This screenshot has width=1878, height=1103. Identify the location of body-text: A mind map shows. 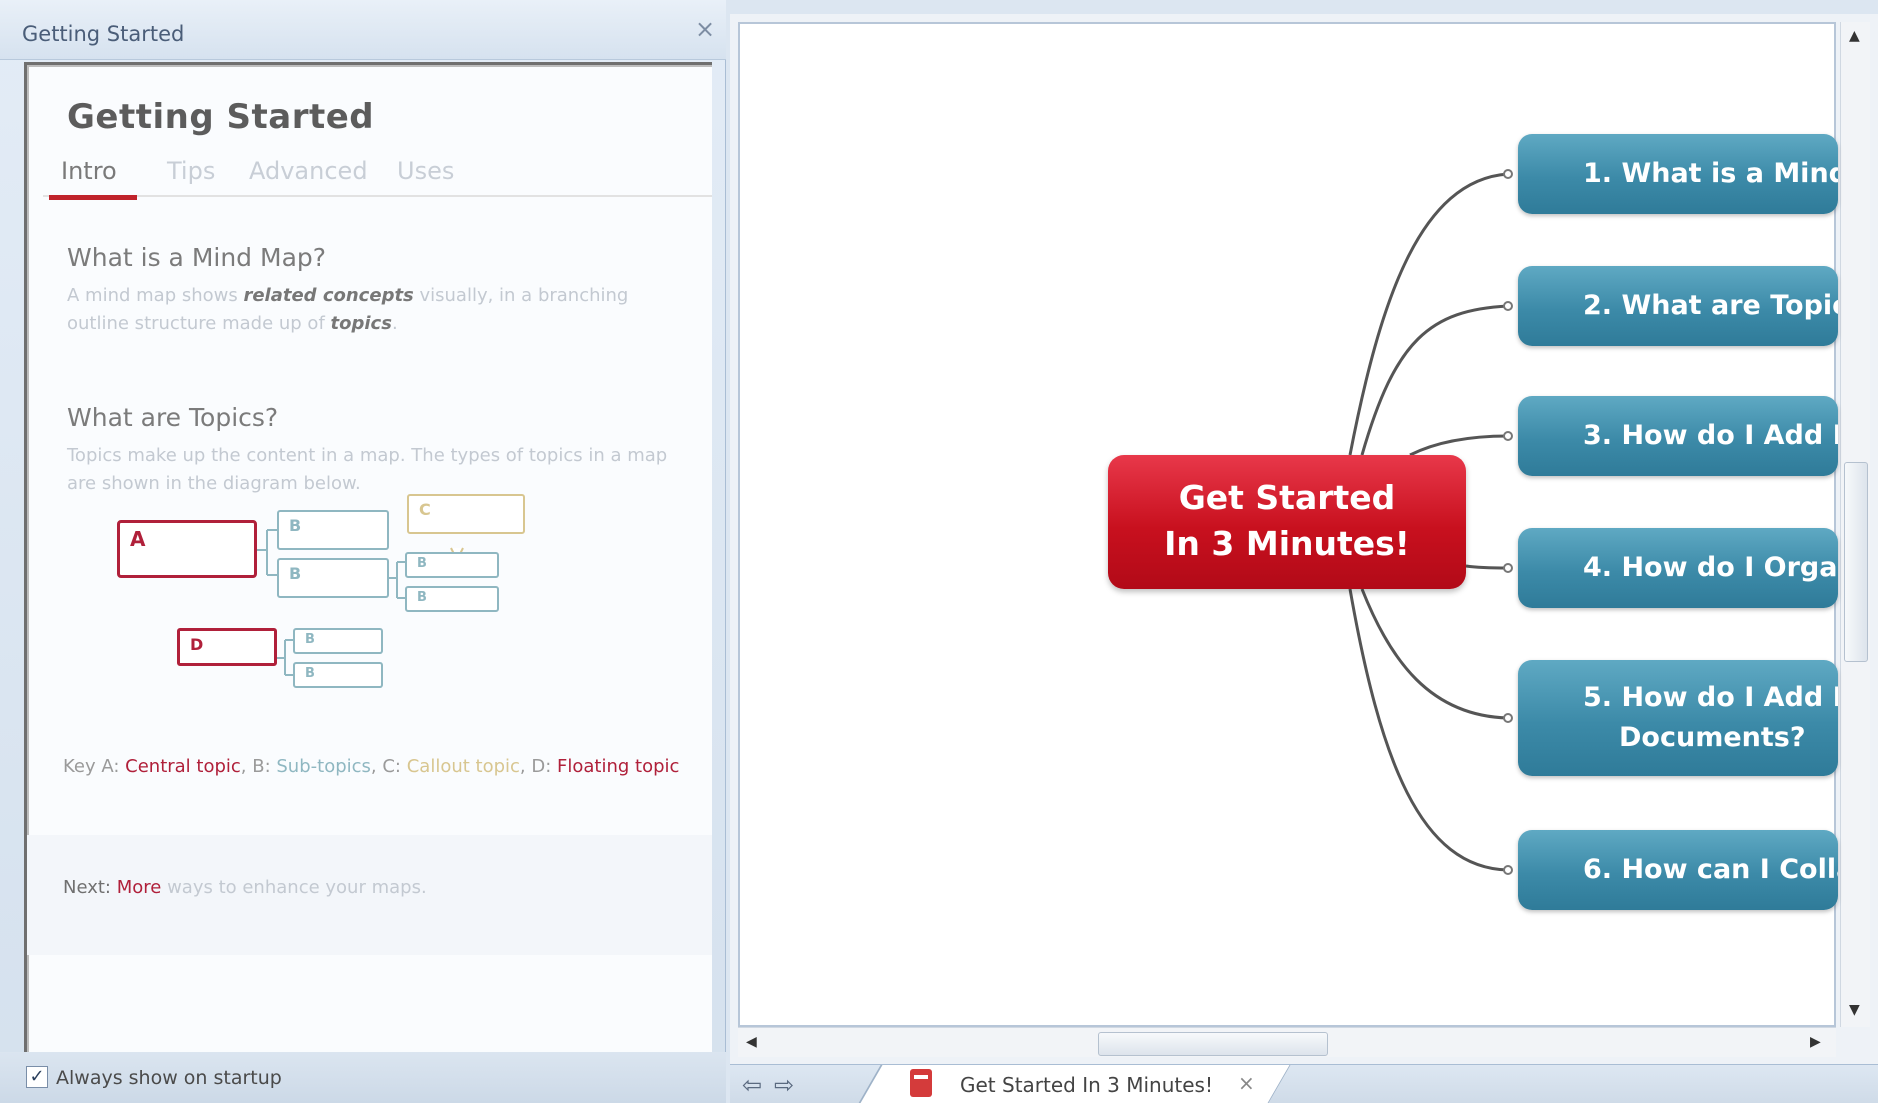
(155, 295).